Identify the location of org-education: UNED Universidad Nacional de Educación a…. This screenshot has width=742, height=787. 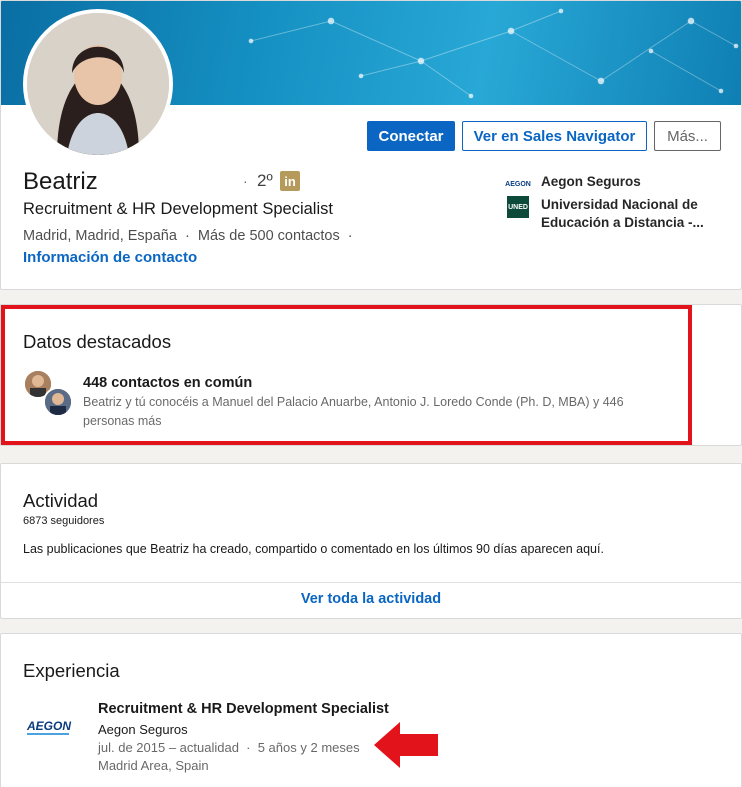
(611, 214).